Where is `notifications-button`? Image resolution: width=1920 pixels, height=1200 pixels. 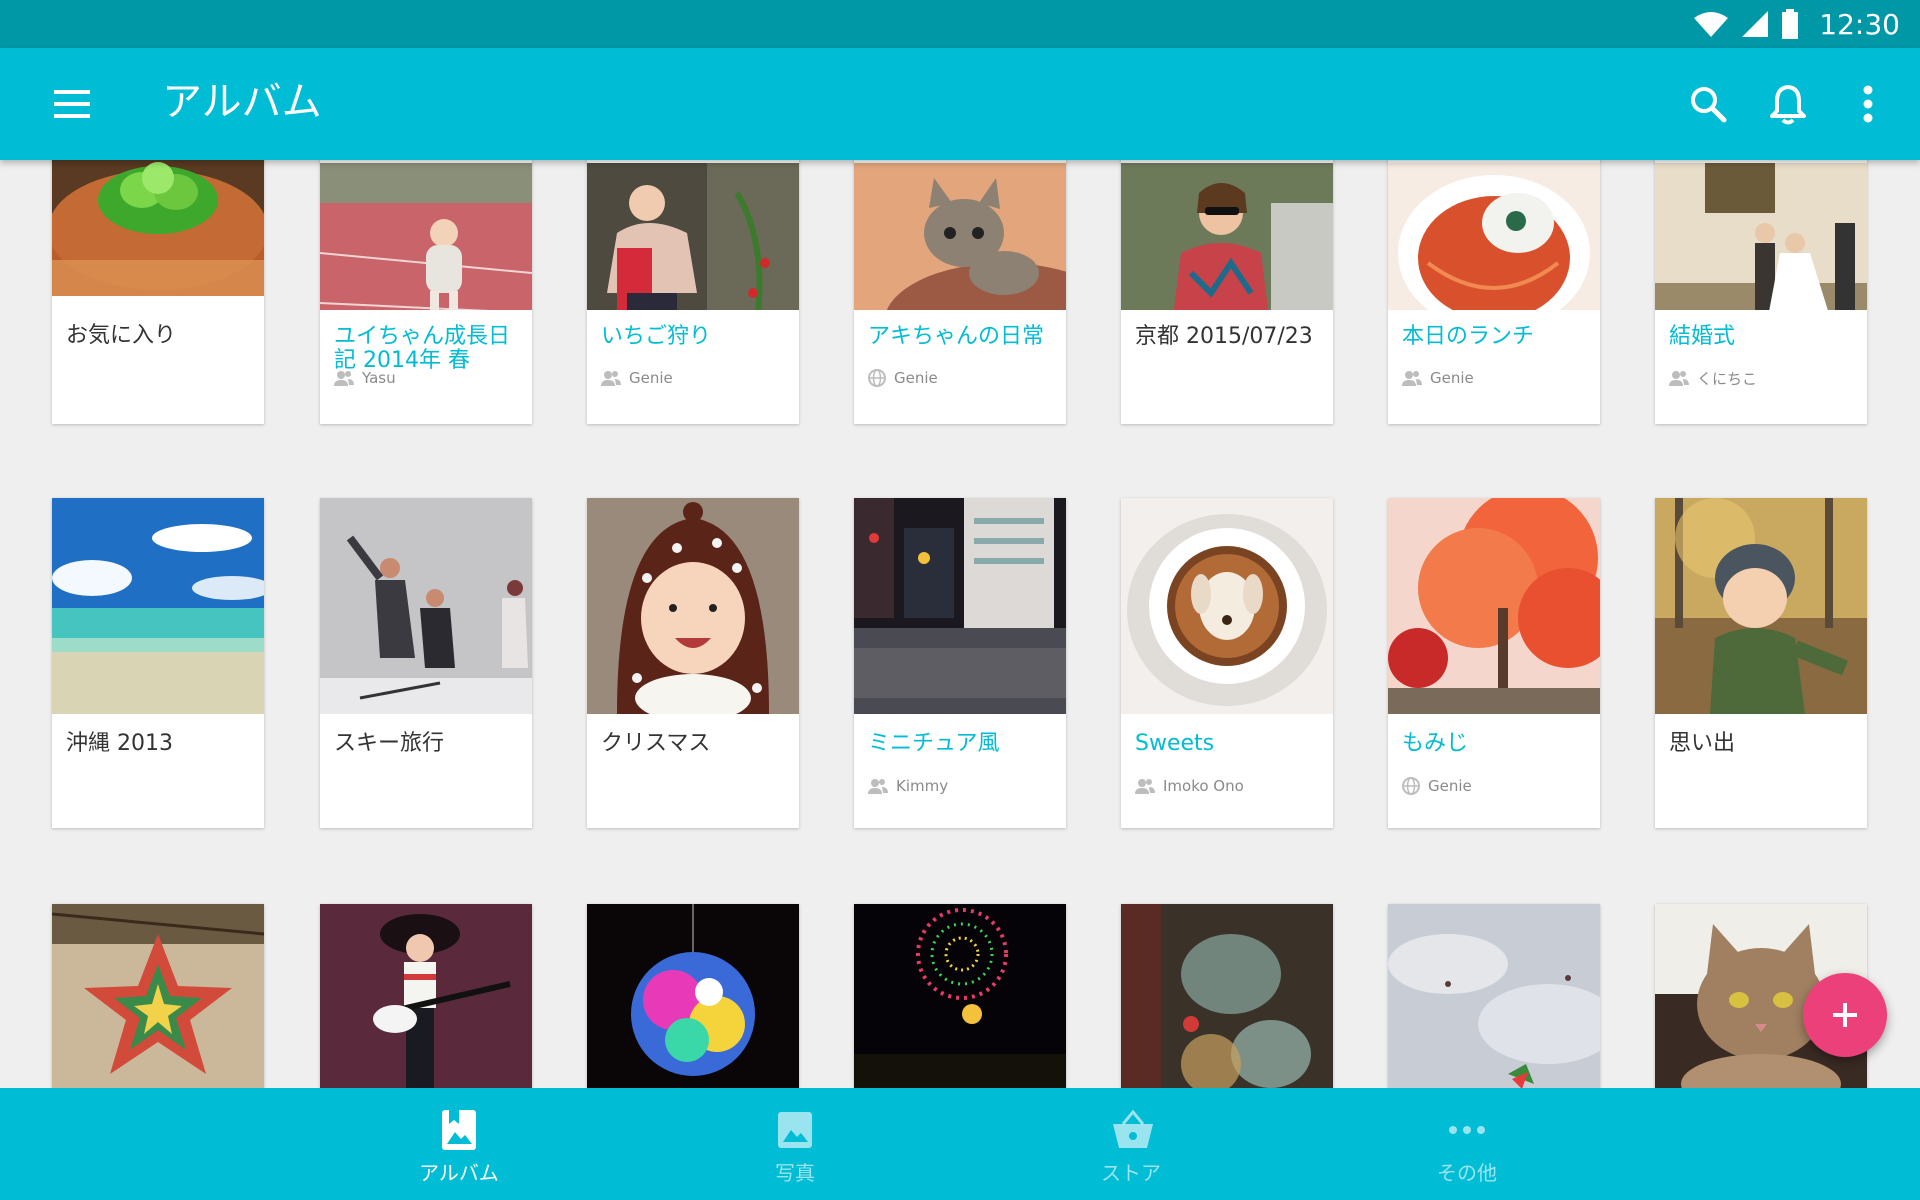
notifications-button is located at coordinates (1788, 104).